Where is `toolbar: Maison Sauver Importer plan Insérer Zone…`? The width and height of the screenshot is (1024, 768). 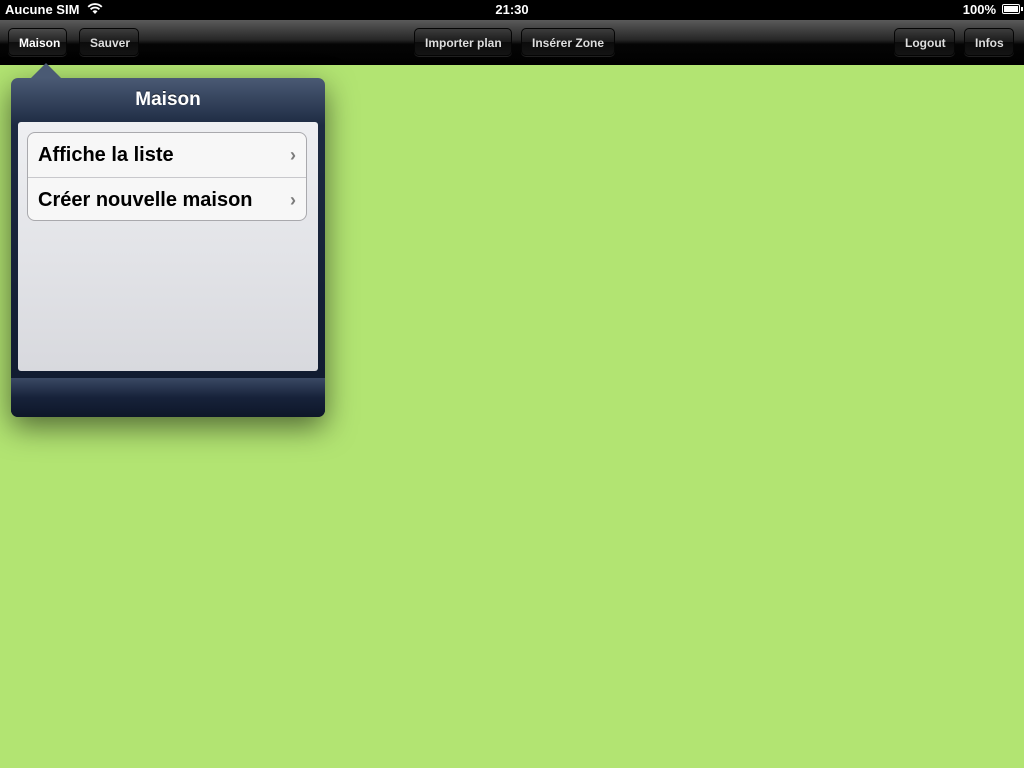
toolbar: Maison Sauver Importer plan Insérer Zone… is located at coordinates (512, 42).